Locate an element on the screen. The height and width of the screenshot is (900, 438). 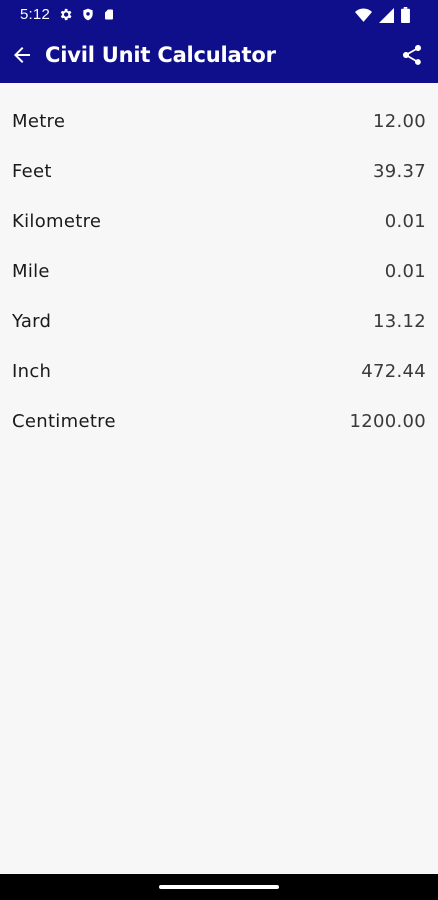
unit-name: Kilometre is located at coordinates (57, 221).